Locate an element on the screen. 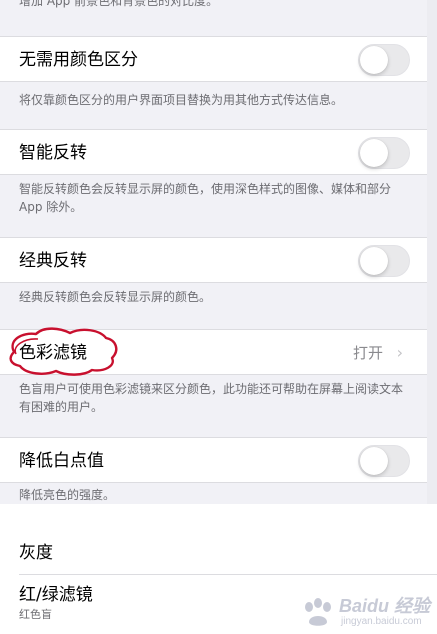 The width and height of the screenshot is (437, 634). row-color-filters: 色彩滤镜 打开 › is located at coordinates (213, 352).